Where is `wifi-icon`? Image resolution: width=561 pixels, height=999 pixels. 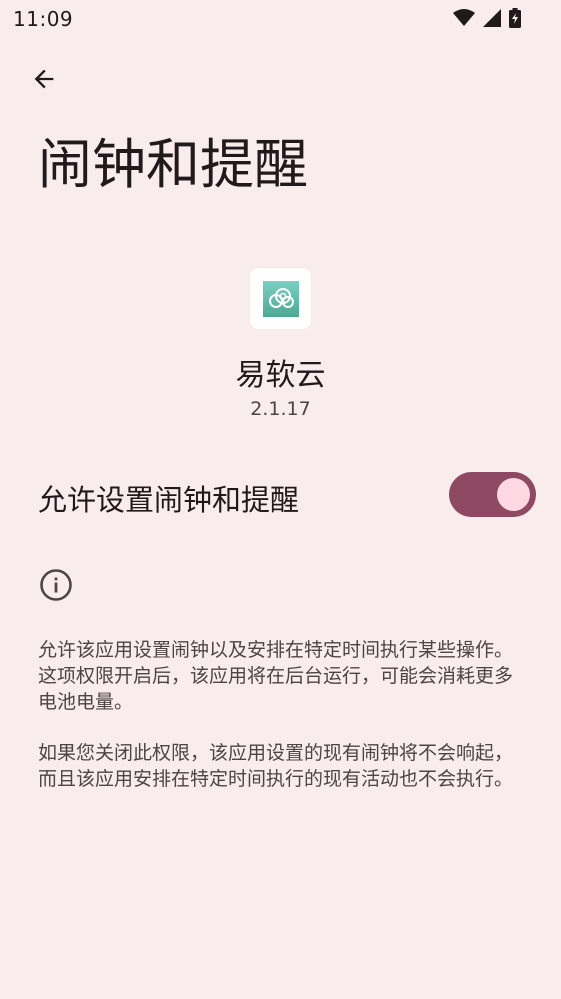
wifi-icon is located at coordinates (464, 20).